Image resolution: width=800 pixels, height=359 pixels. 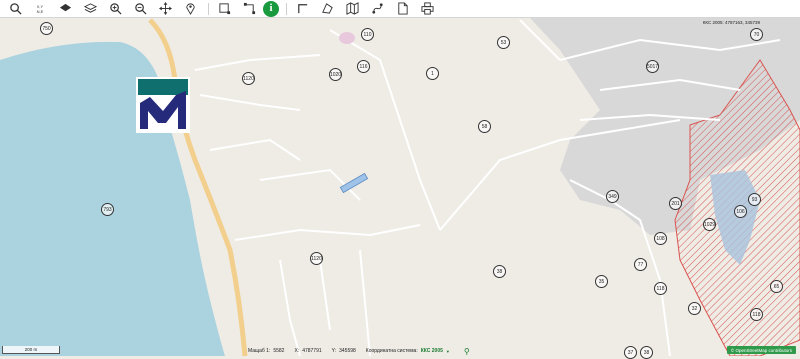 I want to click on y-label: Y:, so click(x=334, y=351).